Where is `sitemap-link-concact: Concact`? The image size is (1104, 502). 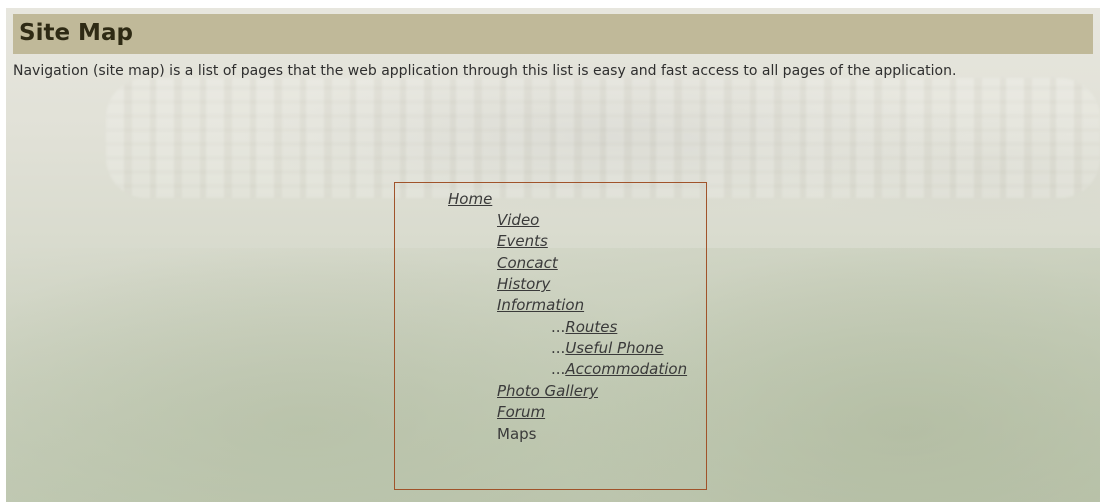 sitemap-link-concact: Concact is located at coordinates (527, 263).